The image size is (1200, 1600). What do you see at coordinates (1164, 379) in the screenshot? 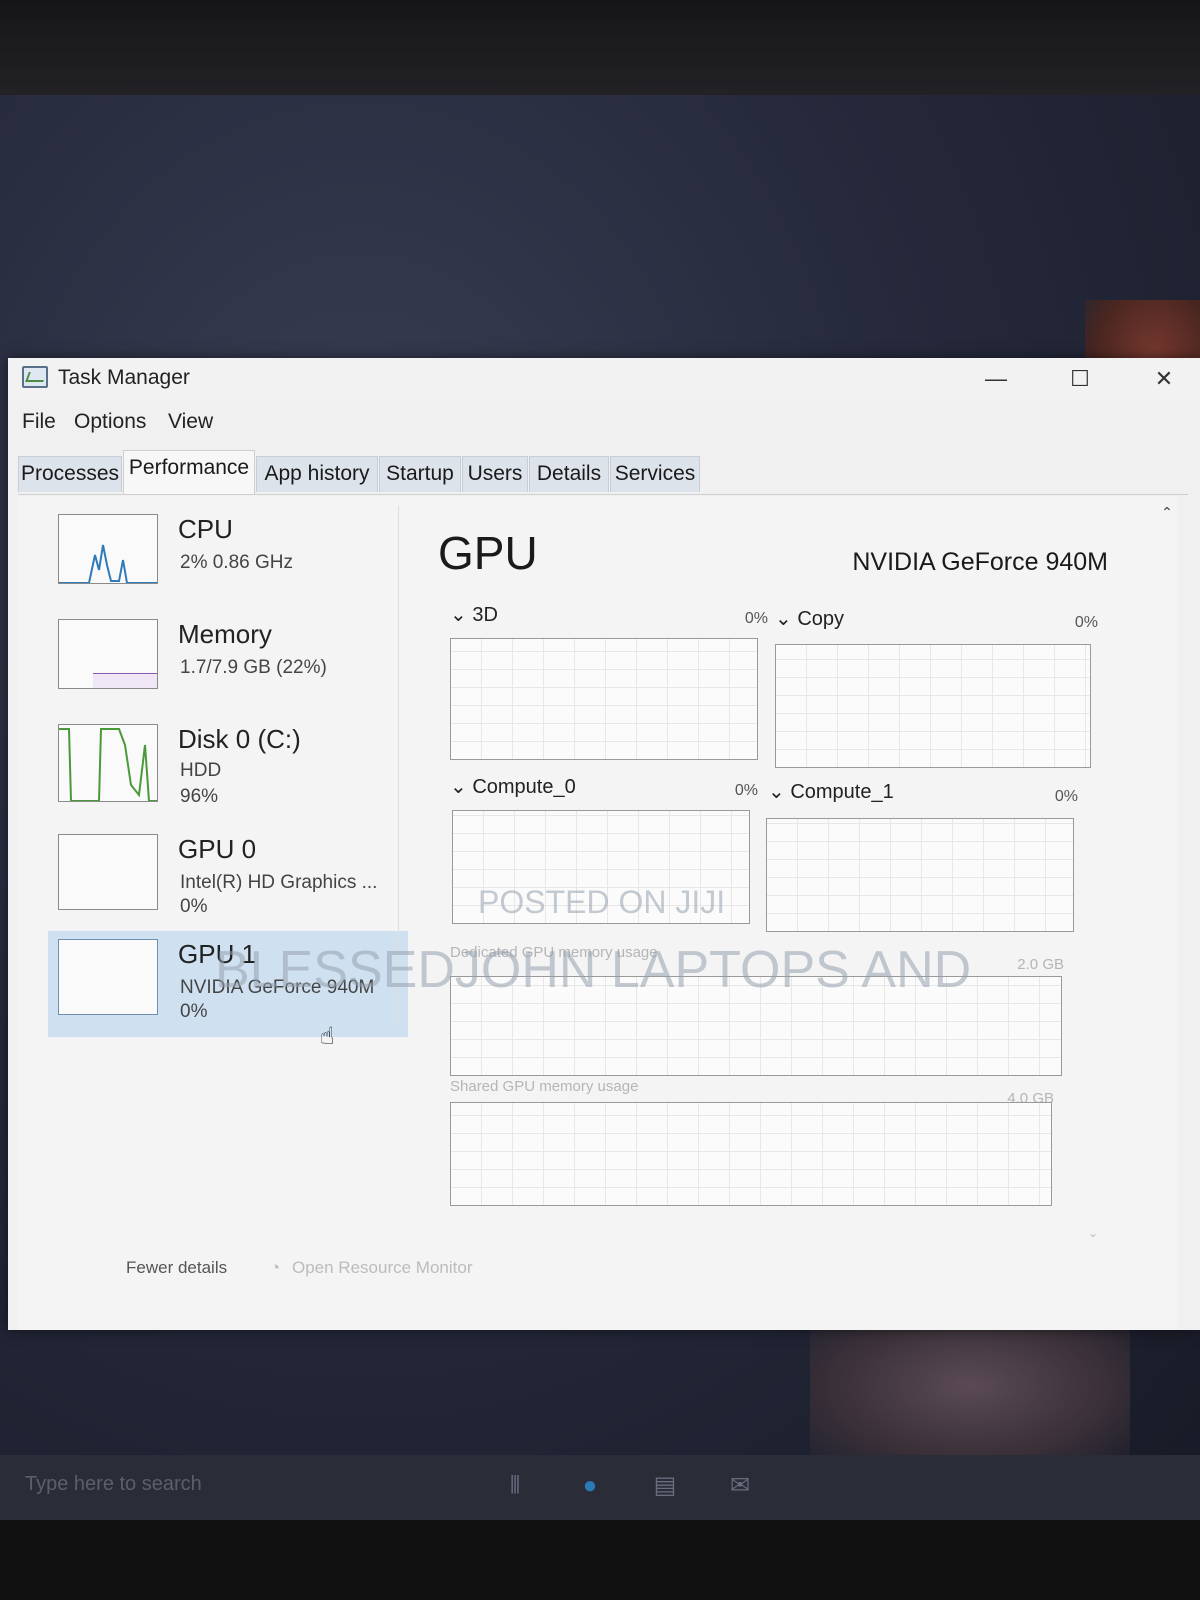
I see `close-button: ✕` at bounding box center [1164, 379].